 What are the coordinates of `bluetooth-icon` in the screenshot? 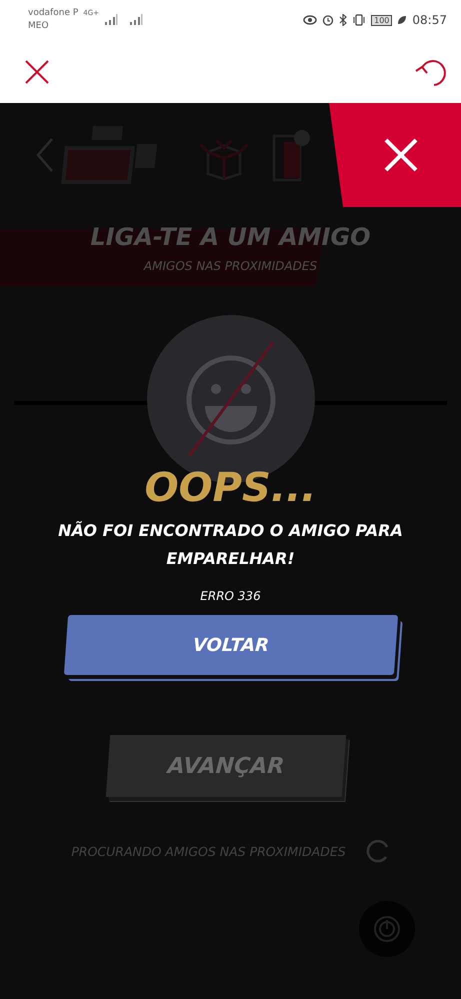 It's located at (343, 20).